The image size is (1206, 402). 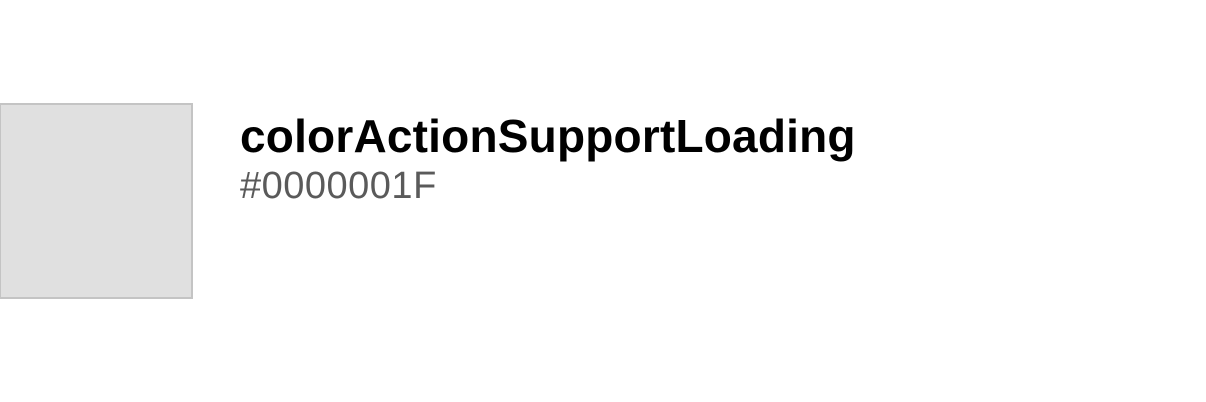 What do you see at coordinates (548, 136) in the screenshot?
I see `token-name: colorActionSupportLoading` at bounding box center [548, 136].